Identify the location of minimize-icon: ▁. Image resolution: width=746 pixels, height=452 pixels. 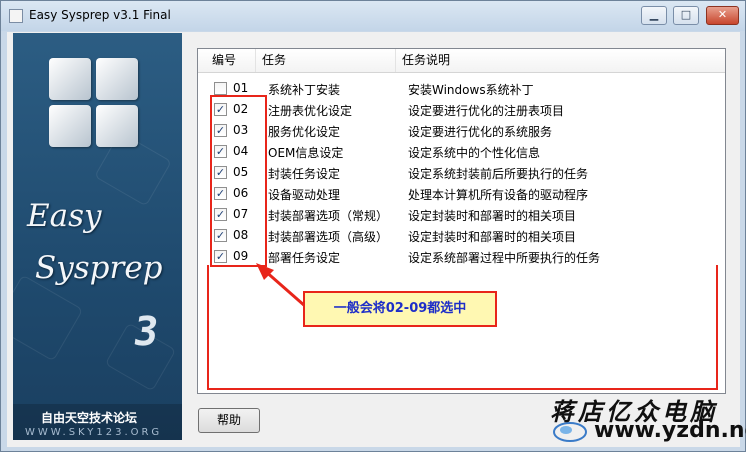
(654, 14).